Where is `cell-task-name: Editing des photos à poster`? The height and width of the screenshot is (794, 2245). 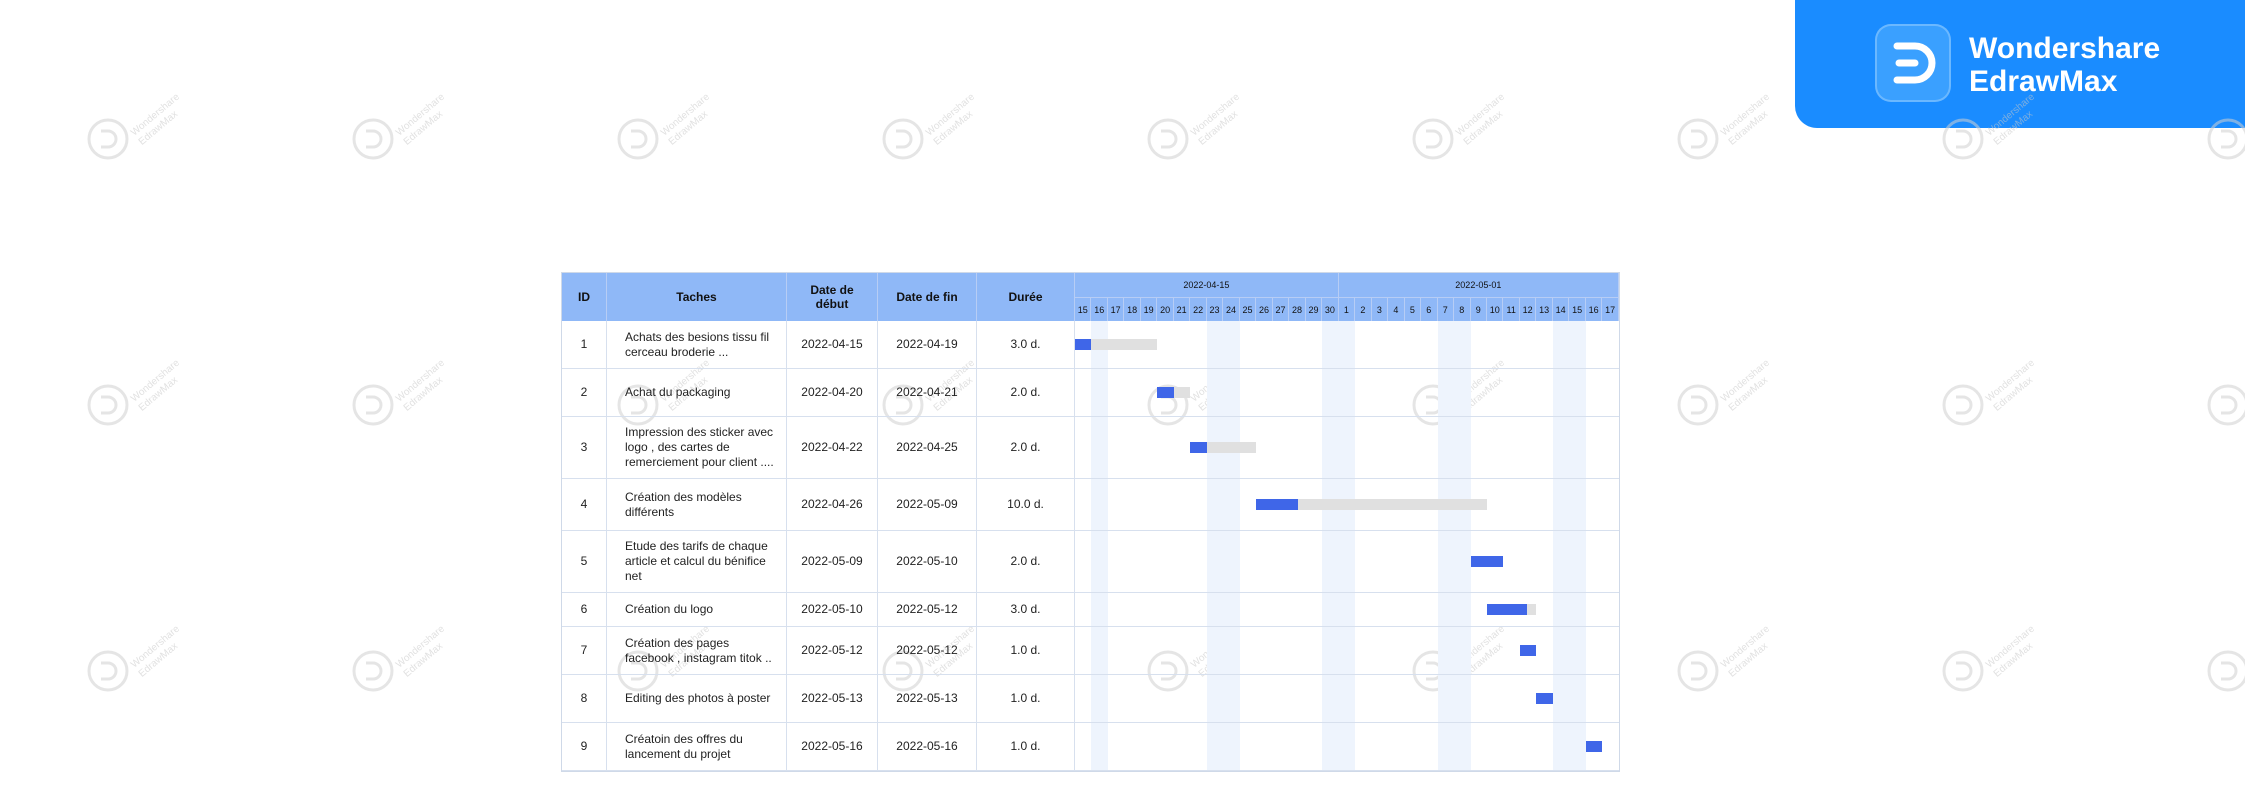 cell-task-name: Editing des photos à poster is located at coordinates (697, 699).